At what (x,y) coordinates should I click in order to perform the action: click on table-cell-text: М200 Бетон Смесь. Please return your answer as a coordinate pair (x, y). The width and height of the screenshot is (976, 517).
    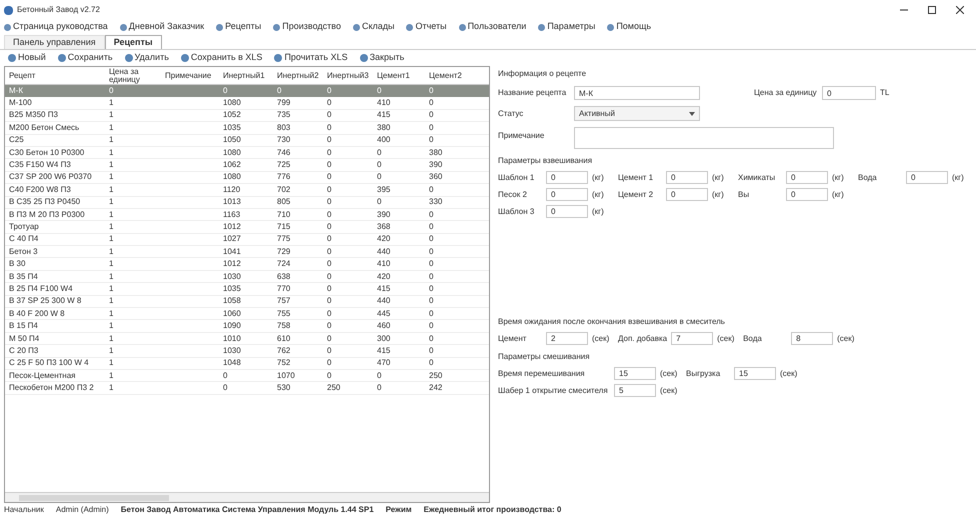
    Looking at the image, I should click on (44, 128).